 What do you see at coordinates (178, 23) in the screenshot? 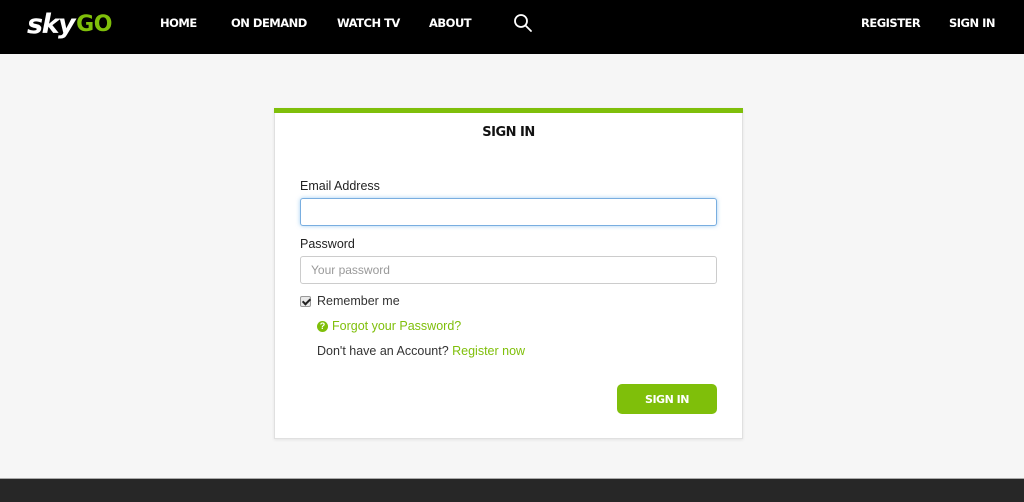
I see `nav-home: HOME` at bounding box center [178, 23].